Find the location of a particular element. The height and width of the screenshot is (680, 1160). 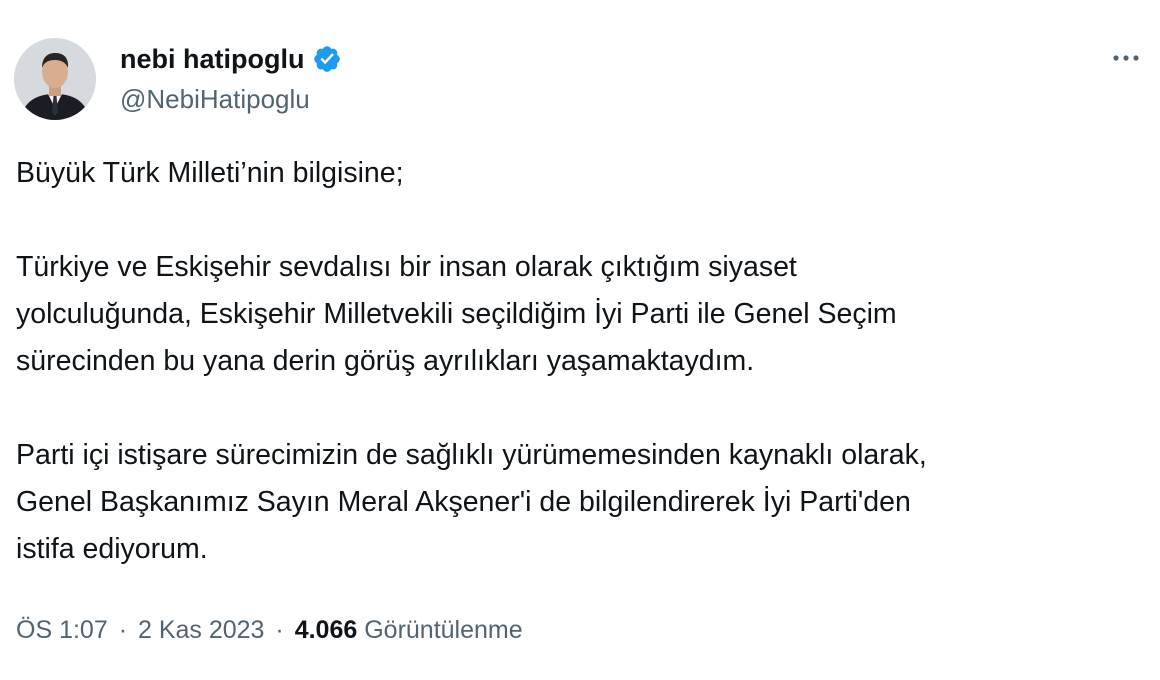

verified-badge-icon is located at coordinates (327, 59).